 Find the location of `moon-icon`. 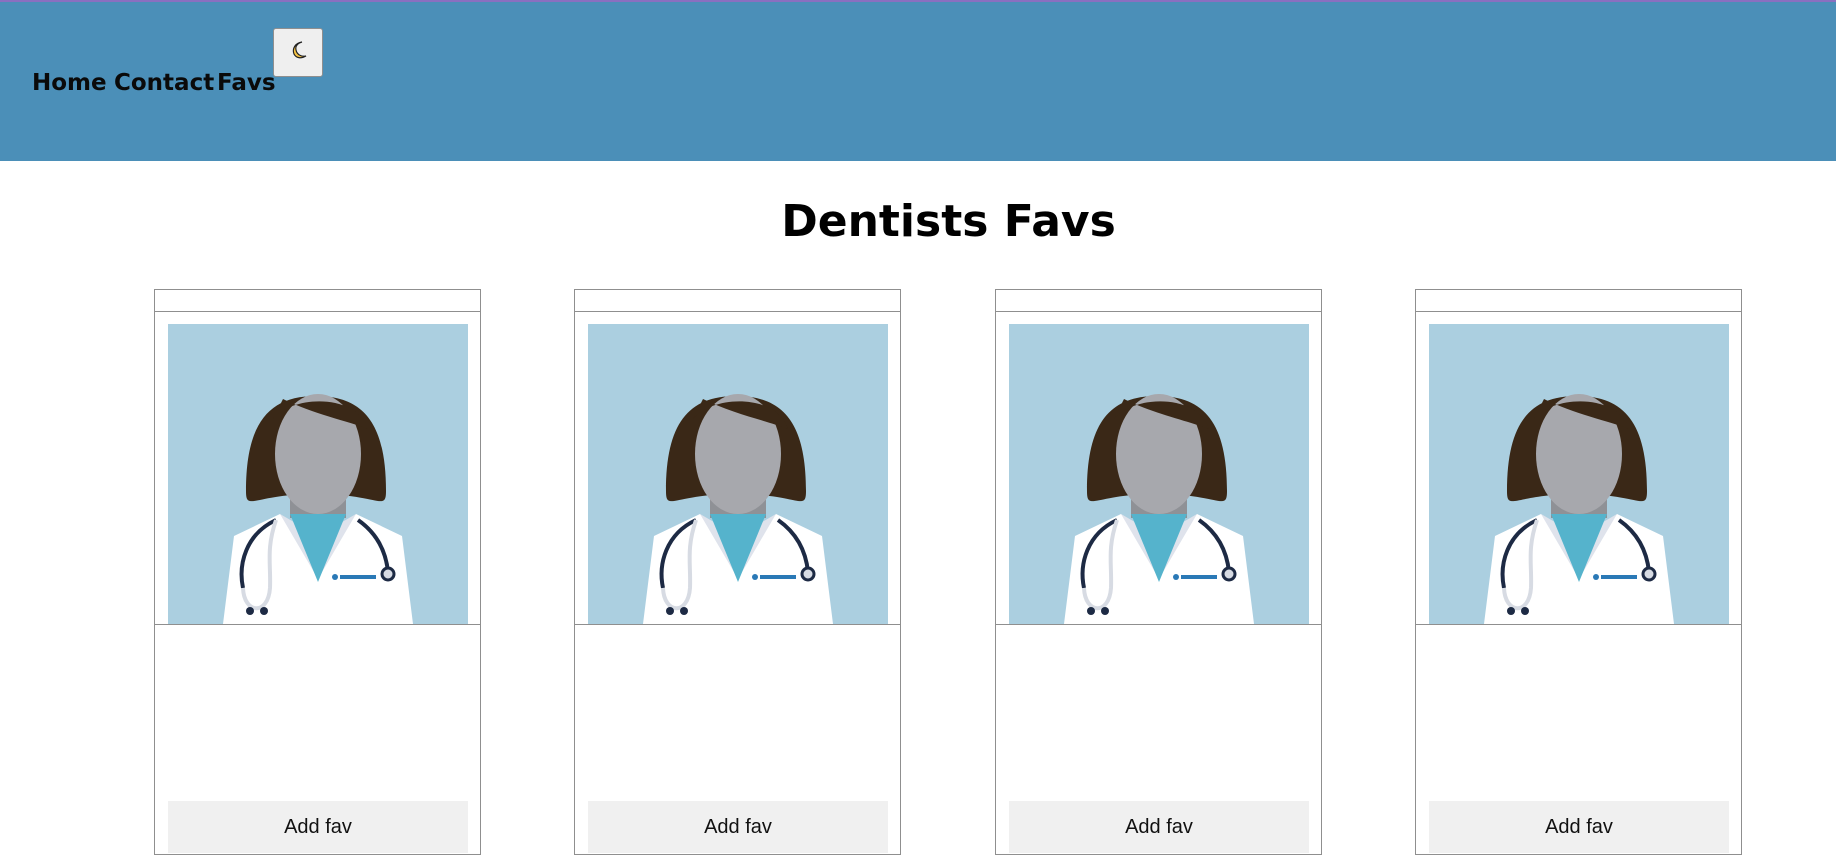

moon-icon is located at coordinates (298, 52).